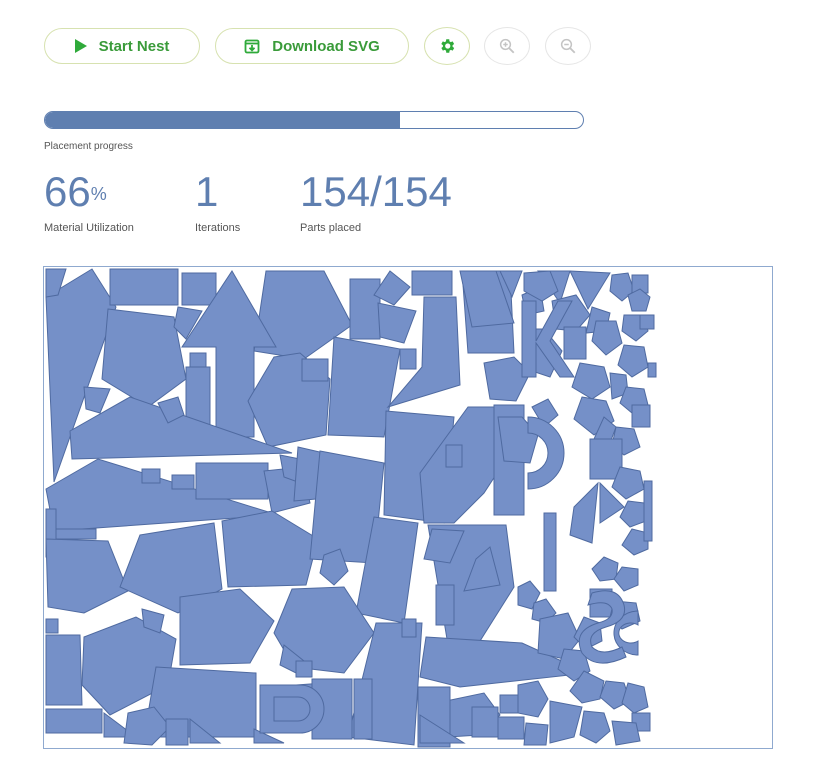 This screenshot has height=771, width=818. I want to click on download-svg-button: Download SVG, so click(312, 46).